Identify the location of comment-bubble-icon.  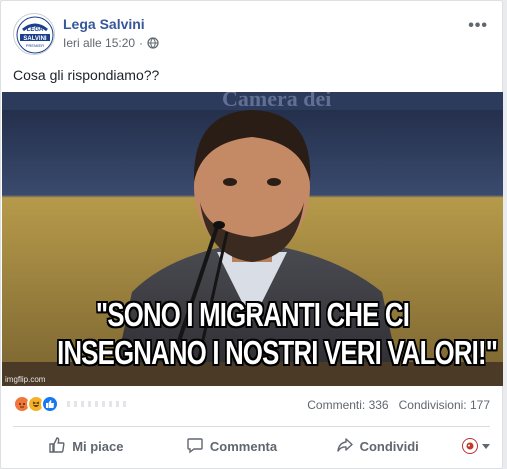
(195, 446).